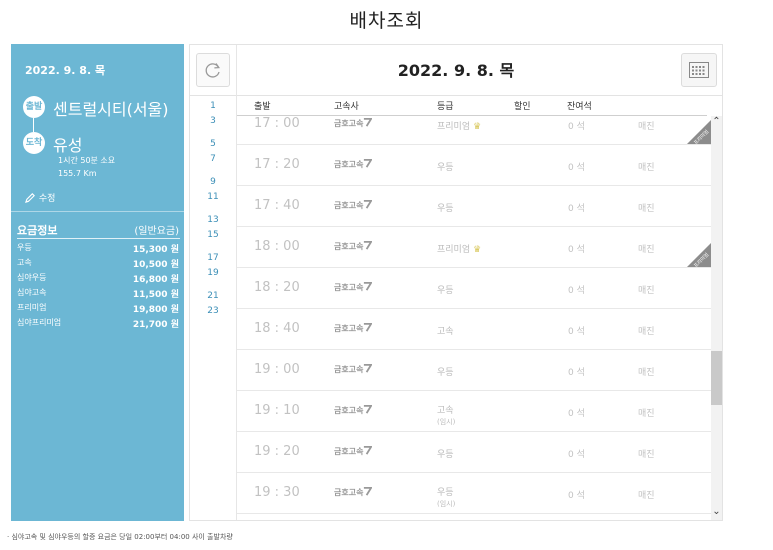  Describe the element at coordinates (474, 131) in the screenshot. I see `schedule-row: 17 : 00 금호고속 프리미엄 ♛ 0 석 매진 프리미엄` at that location.